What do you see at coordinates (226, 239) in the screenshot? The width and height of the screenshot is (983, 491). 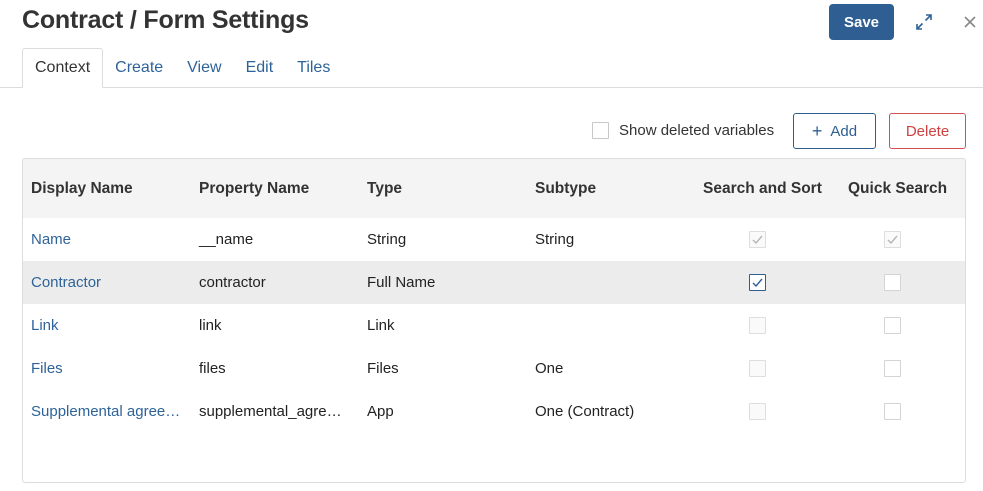 I see `cell-property-name: __name` at bounding box center [226, 239].